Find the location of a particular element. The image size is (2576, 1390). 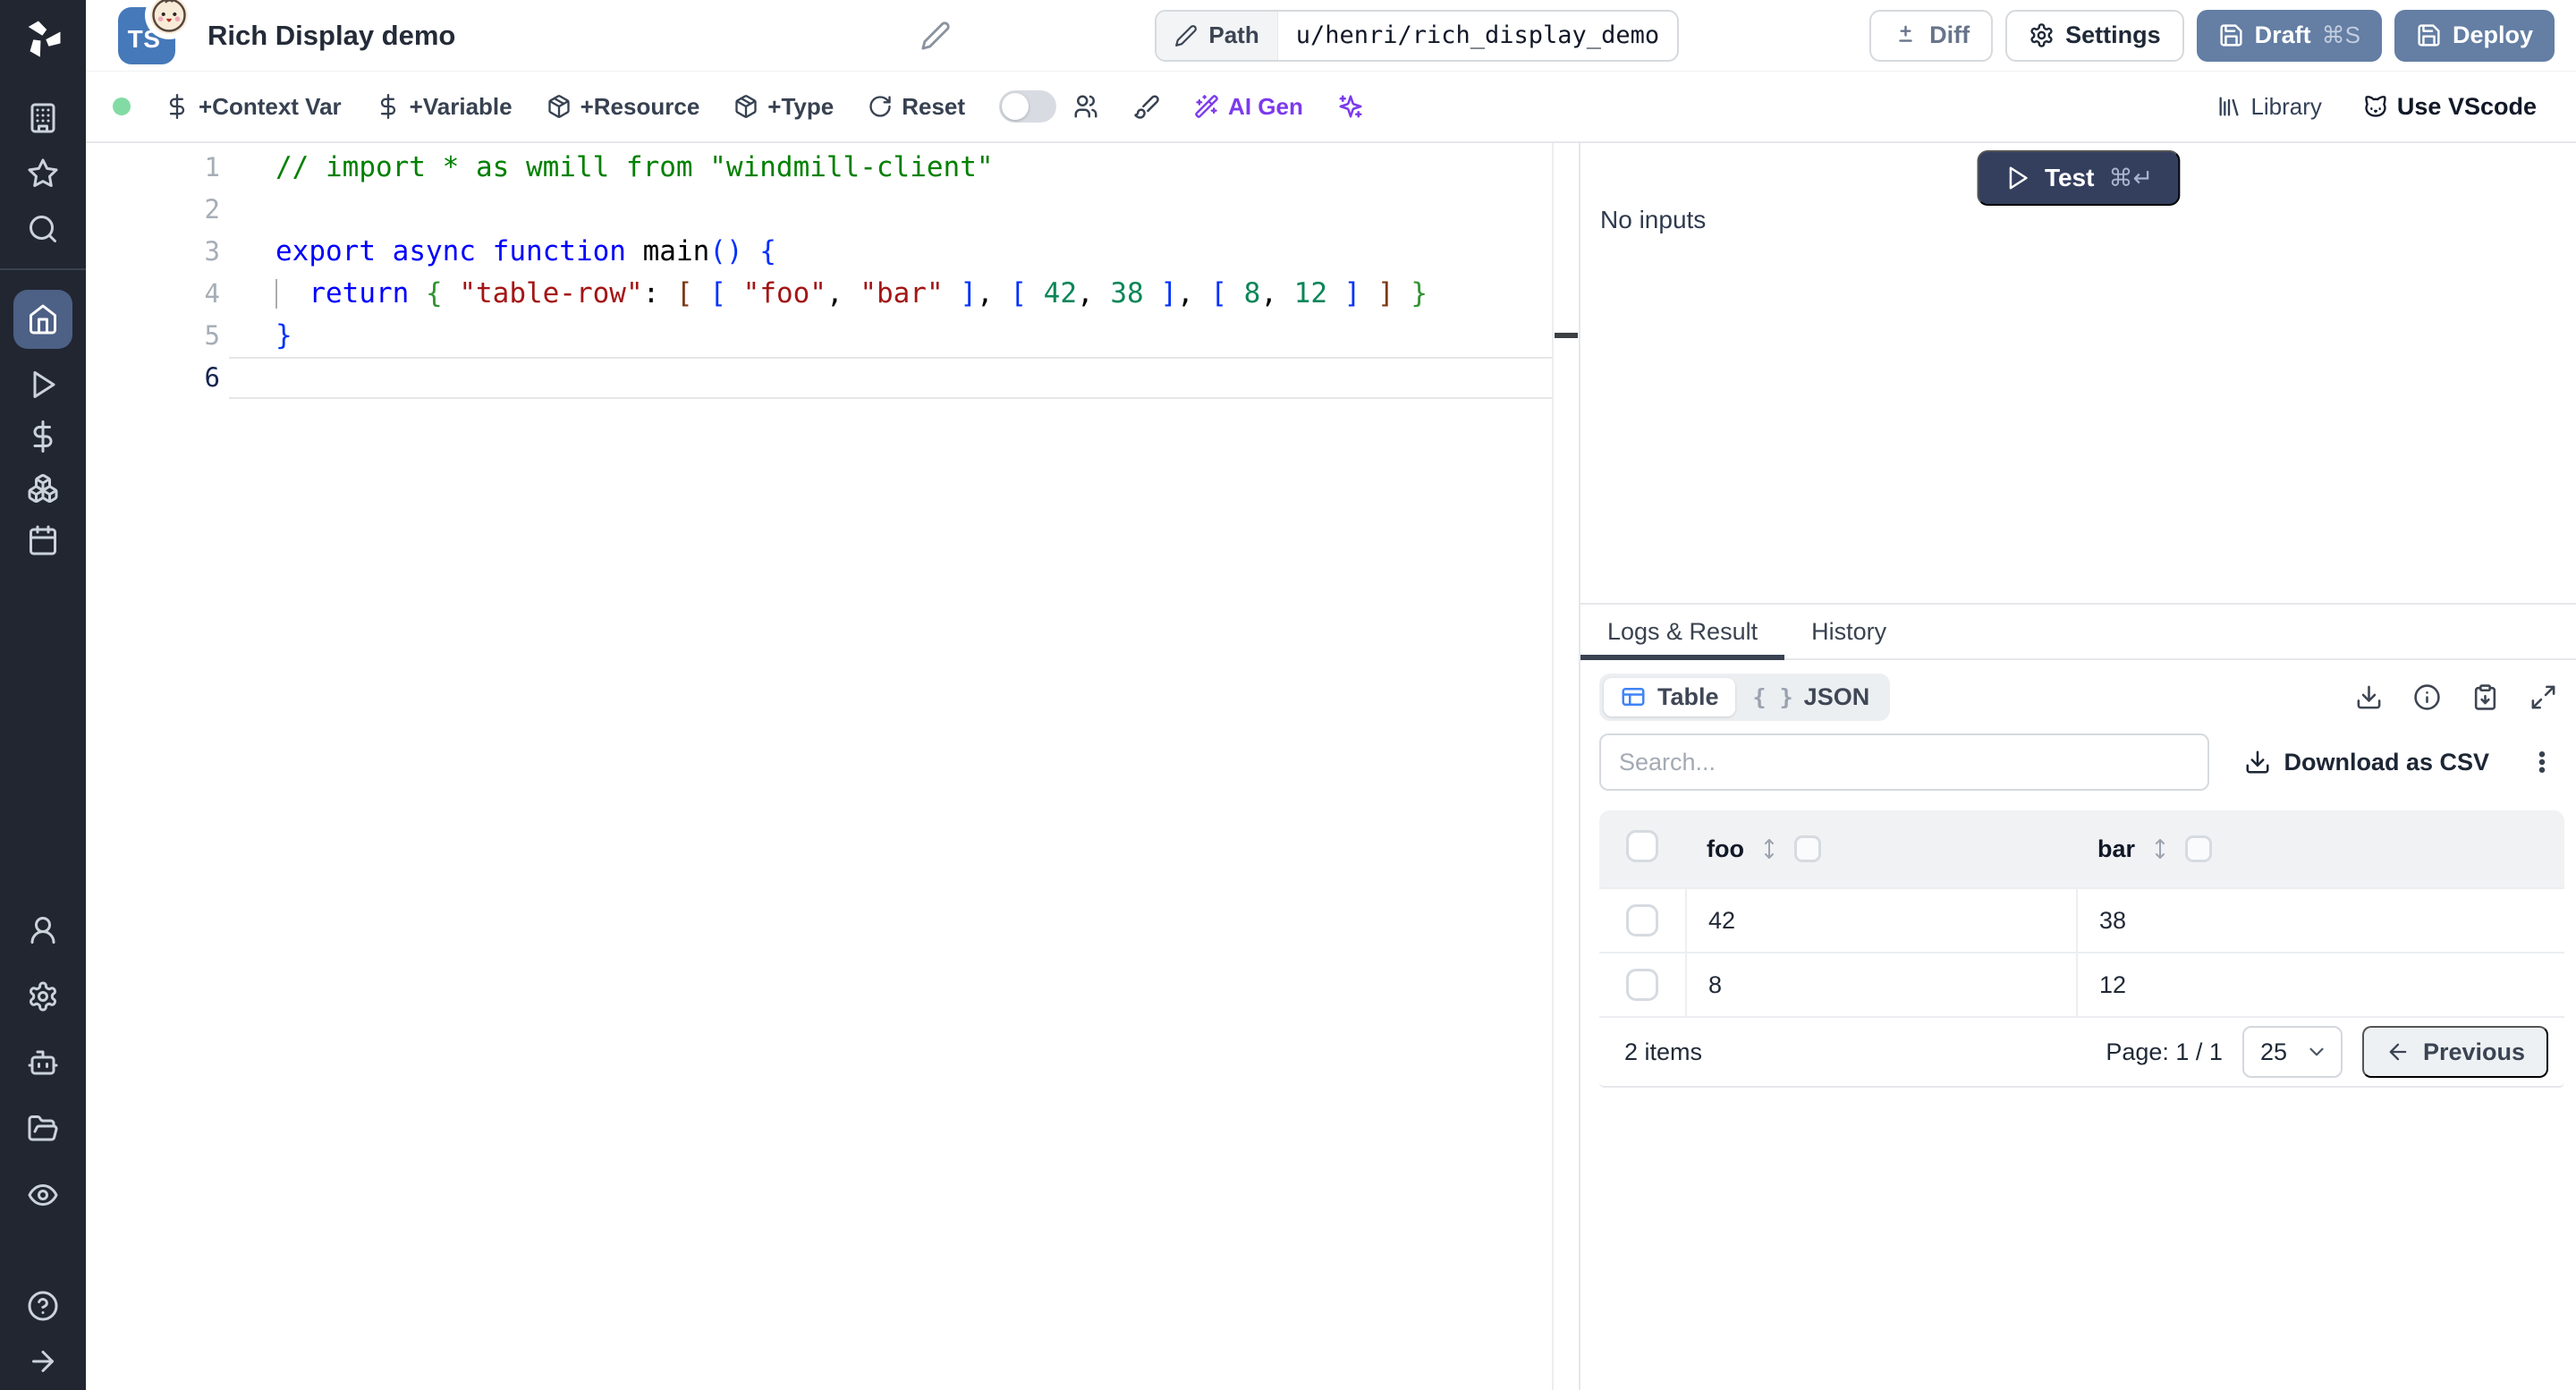

folders-icon is located at coordinates (43, 1129).